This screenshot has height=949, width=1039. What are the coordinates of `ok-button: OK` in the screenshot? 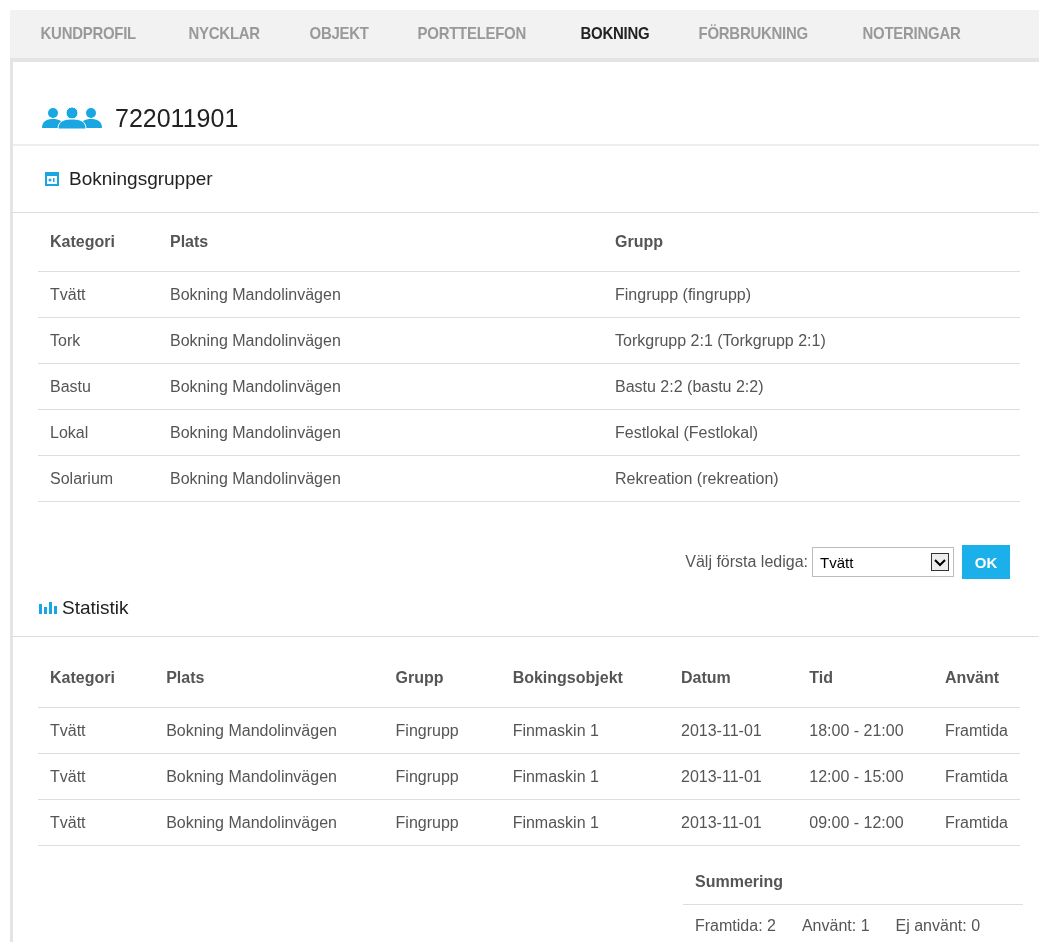 It's located at (986, 562).